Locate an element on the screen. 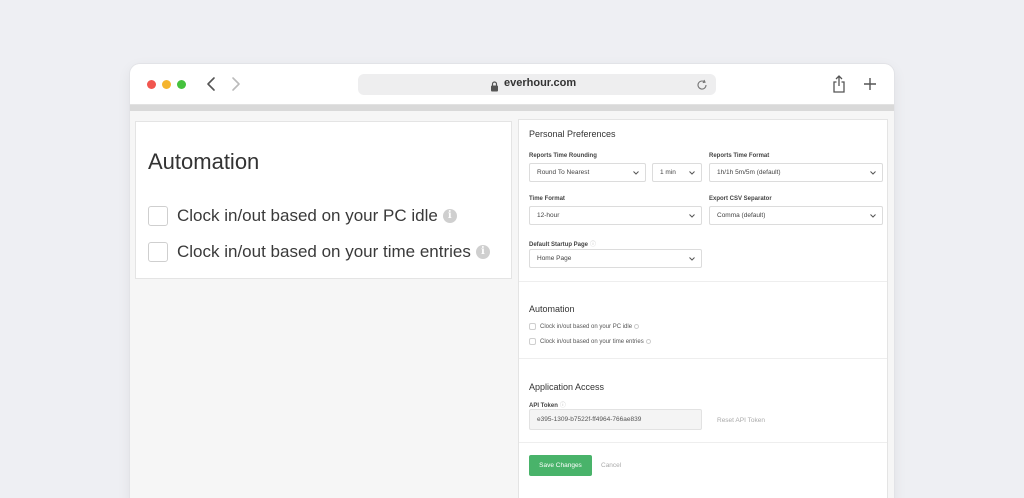 Image resolution: width=1024 pixels, height=498 pixels. api-token-value: e395-1309-b7522f-ff4964-766ae839 is located at coordinates (589, 419).